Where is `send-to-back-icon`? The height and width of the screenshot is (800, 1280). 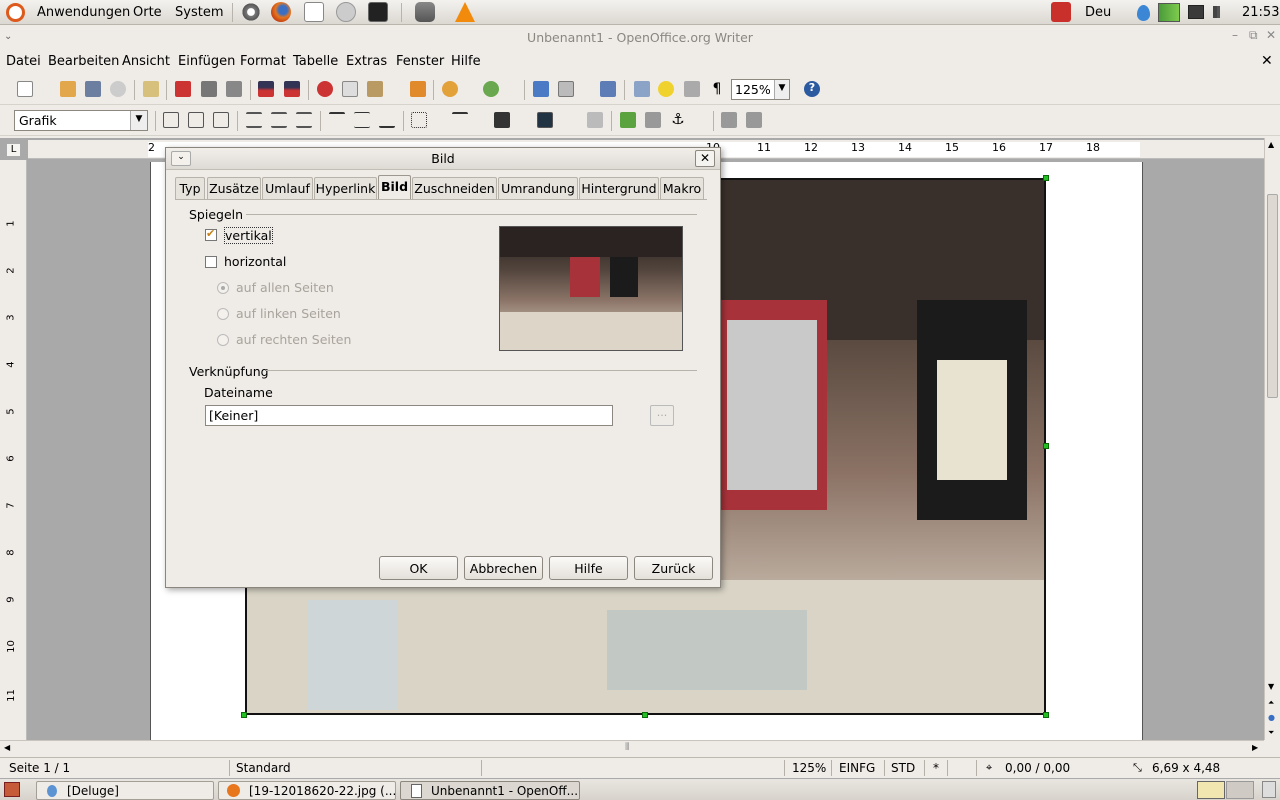
send-to-back-icon is located at coordinates (653, 120).